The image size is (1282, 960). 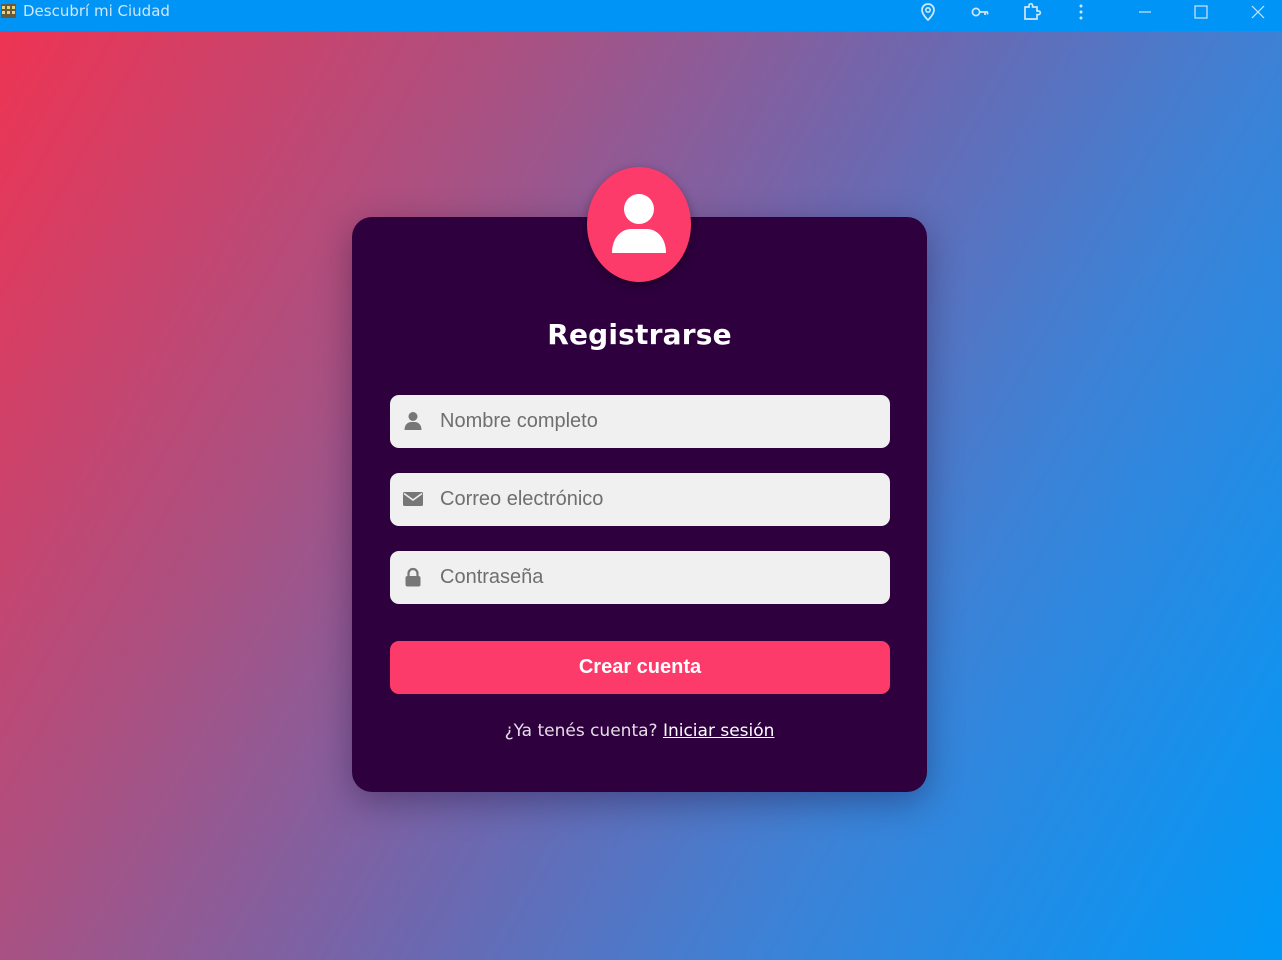 I want to click on close-icon, so click(x=1258, y=12).